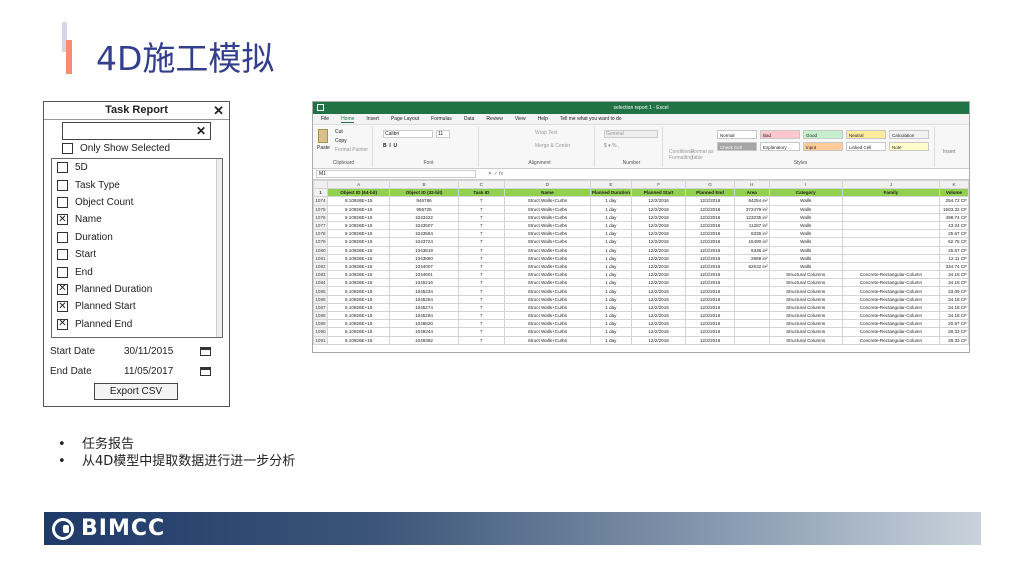 This screenshot has height=576, width=1024. Describe the element at coordinates (546, 133) in the screenshot. I see `wrap-text-button: Wrap Text` at that location.